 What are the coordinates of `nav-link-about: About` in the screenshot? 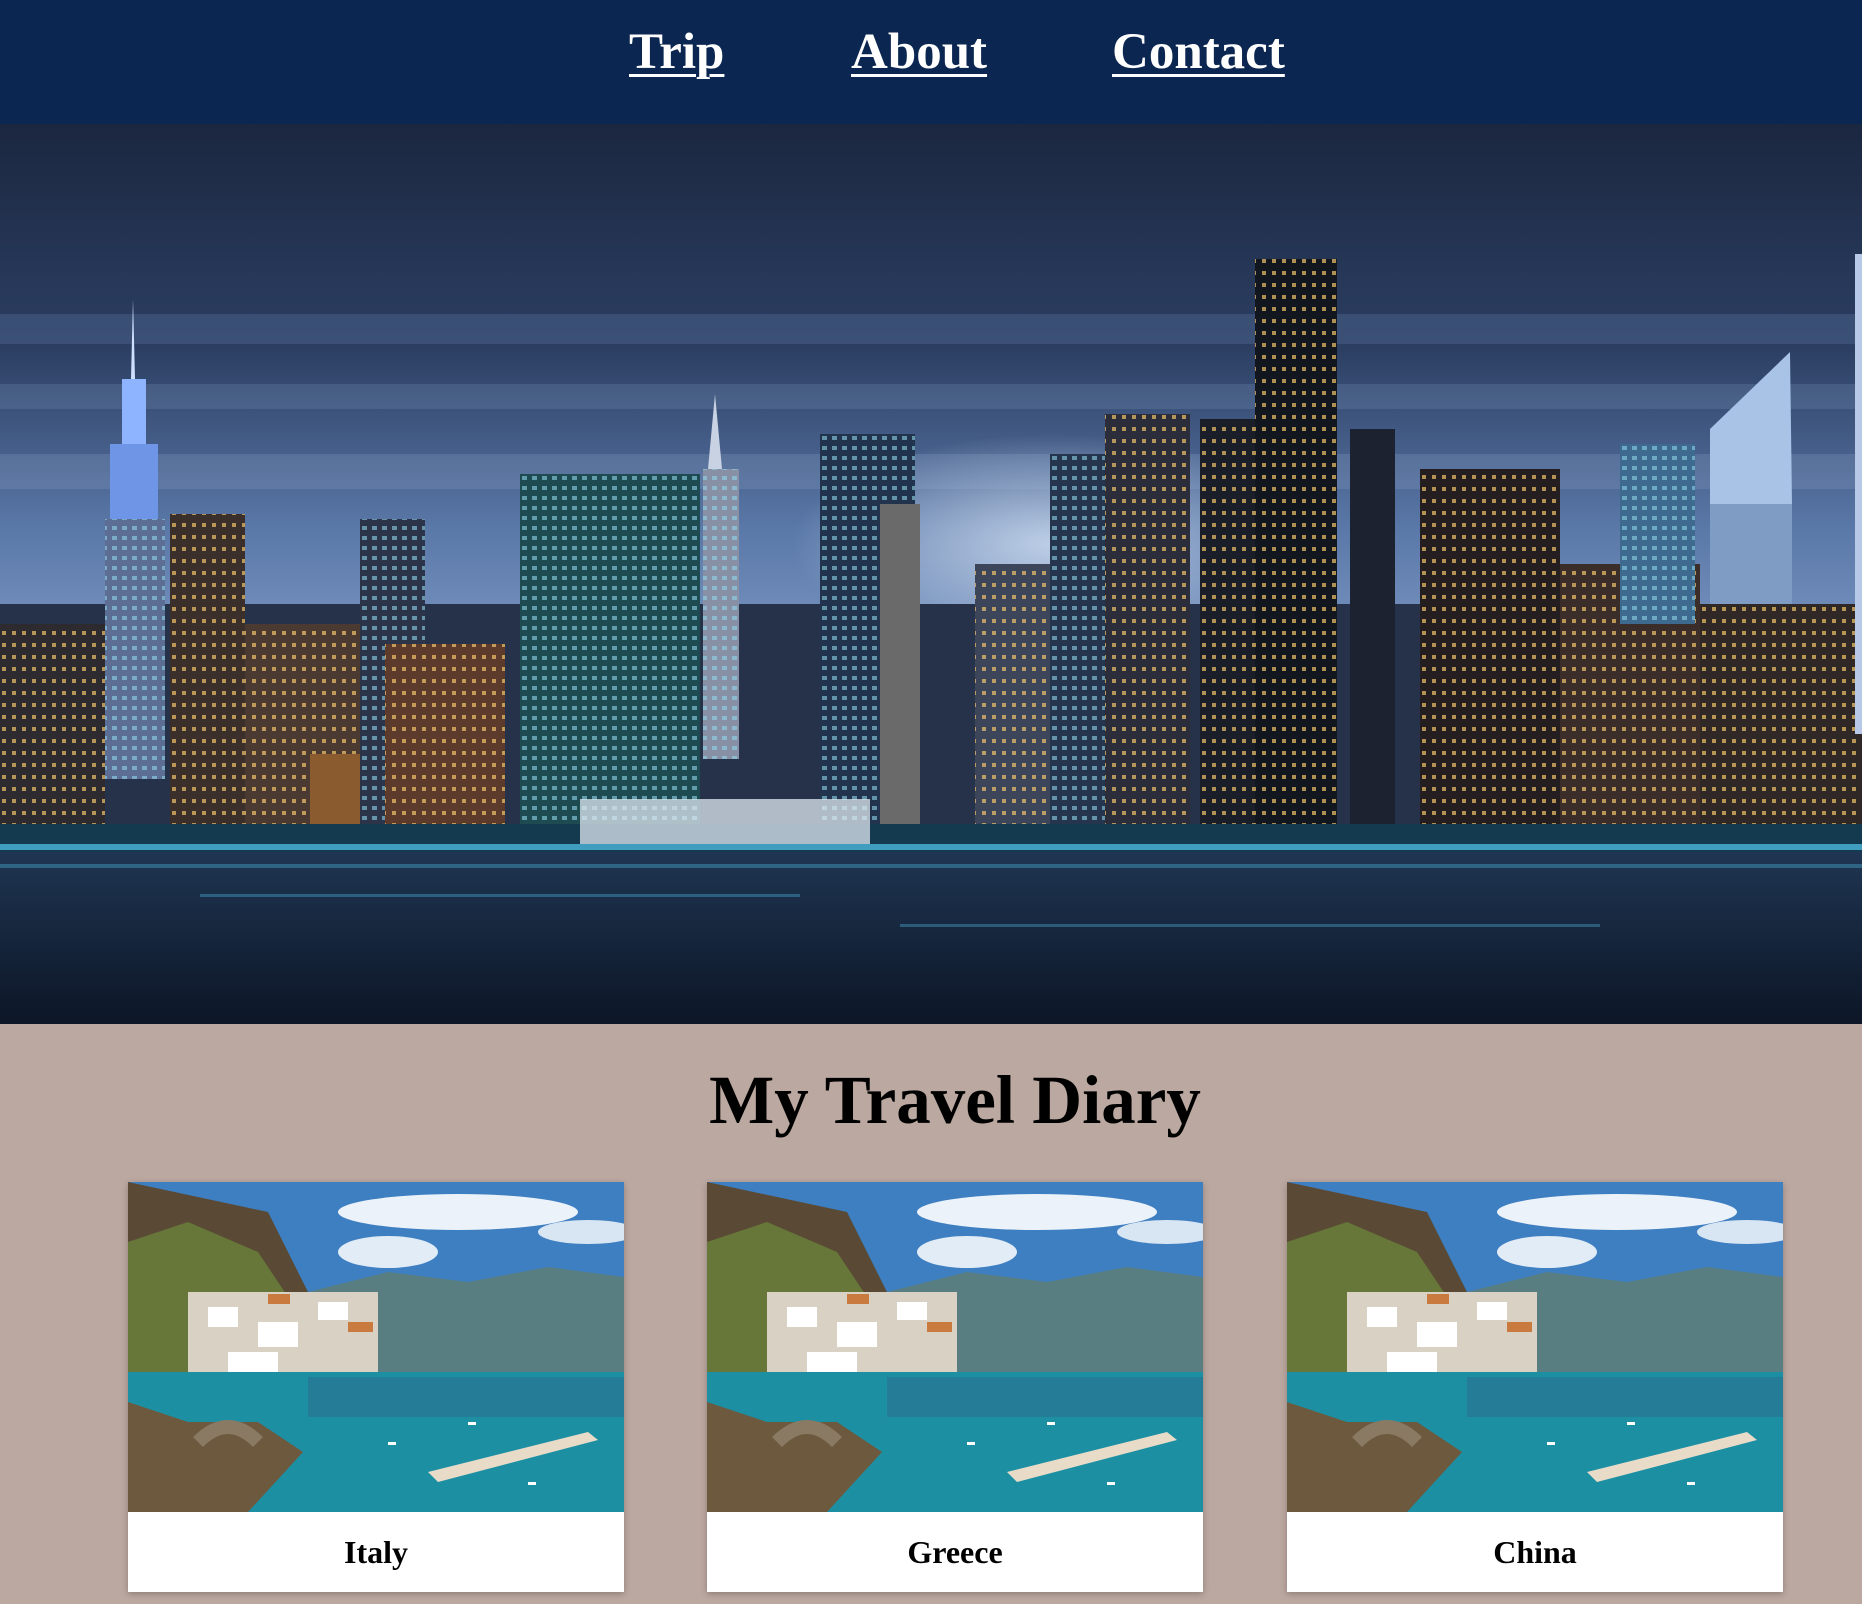 It's located at (919, 52).